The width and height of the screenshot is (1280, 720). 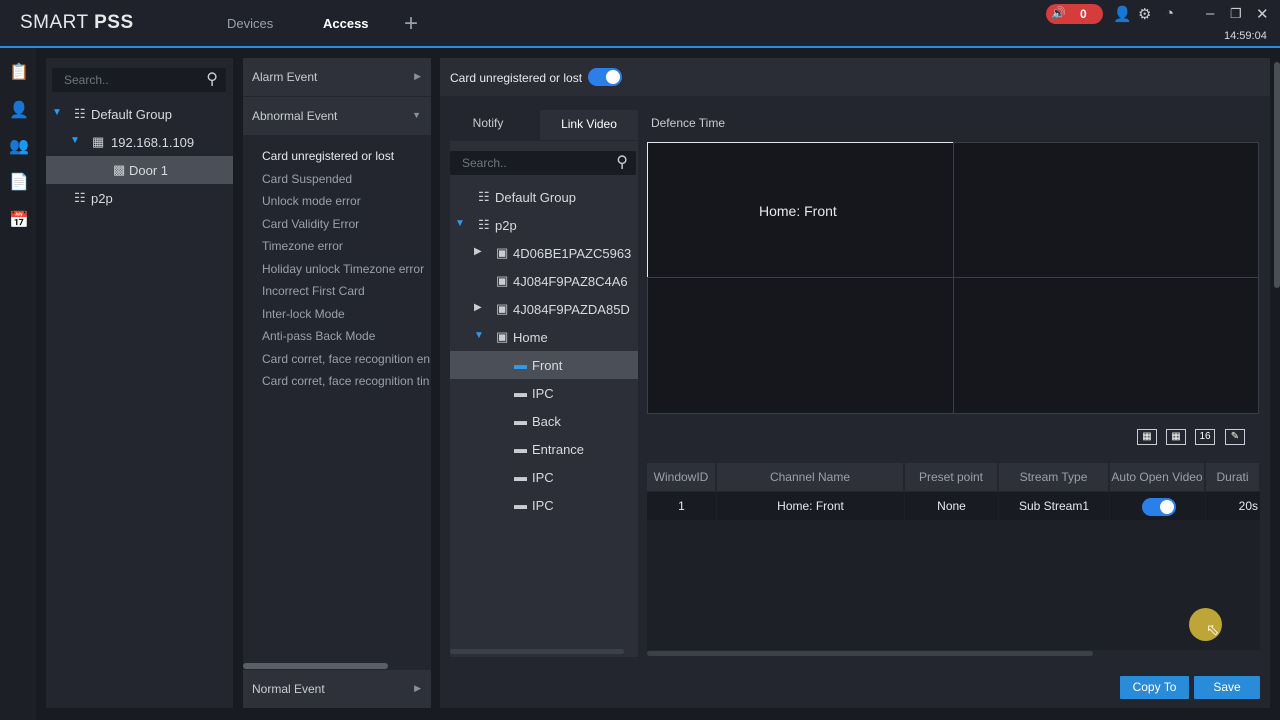 I want to click on performance-icon: ◔, so click(x=1169, y=13).